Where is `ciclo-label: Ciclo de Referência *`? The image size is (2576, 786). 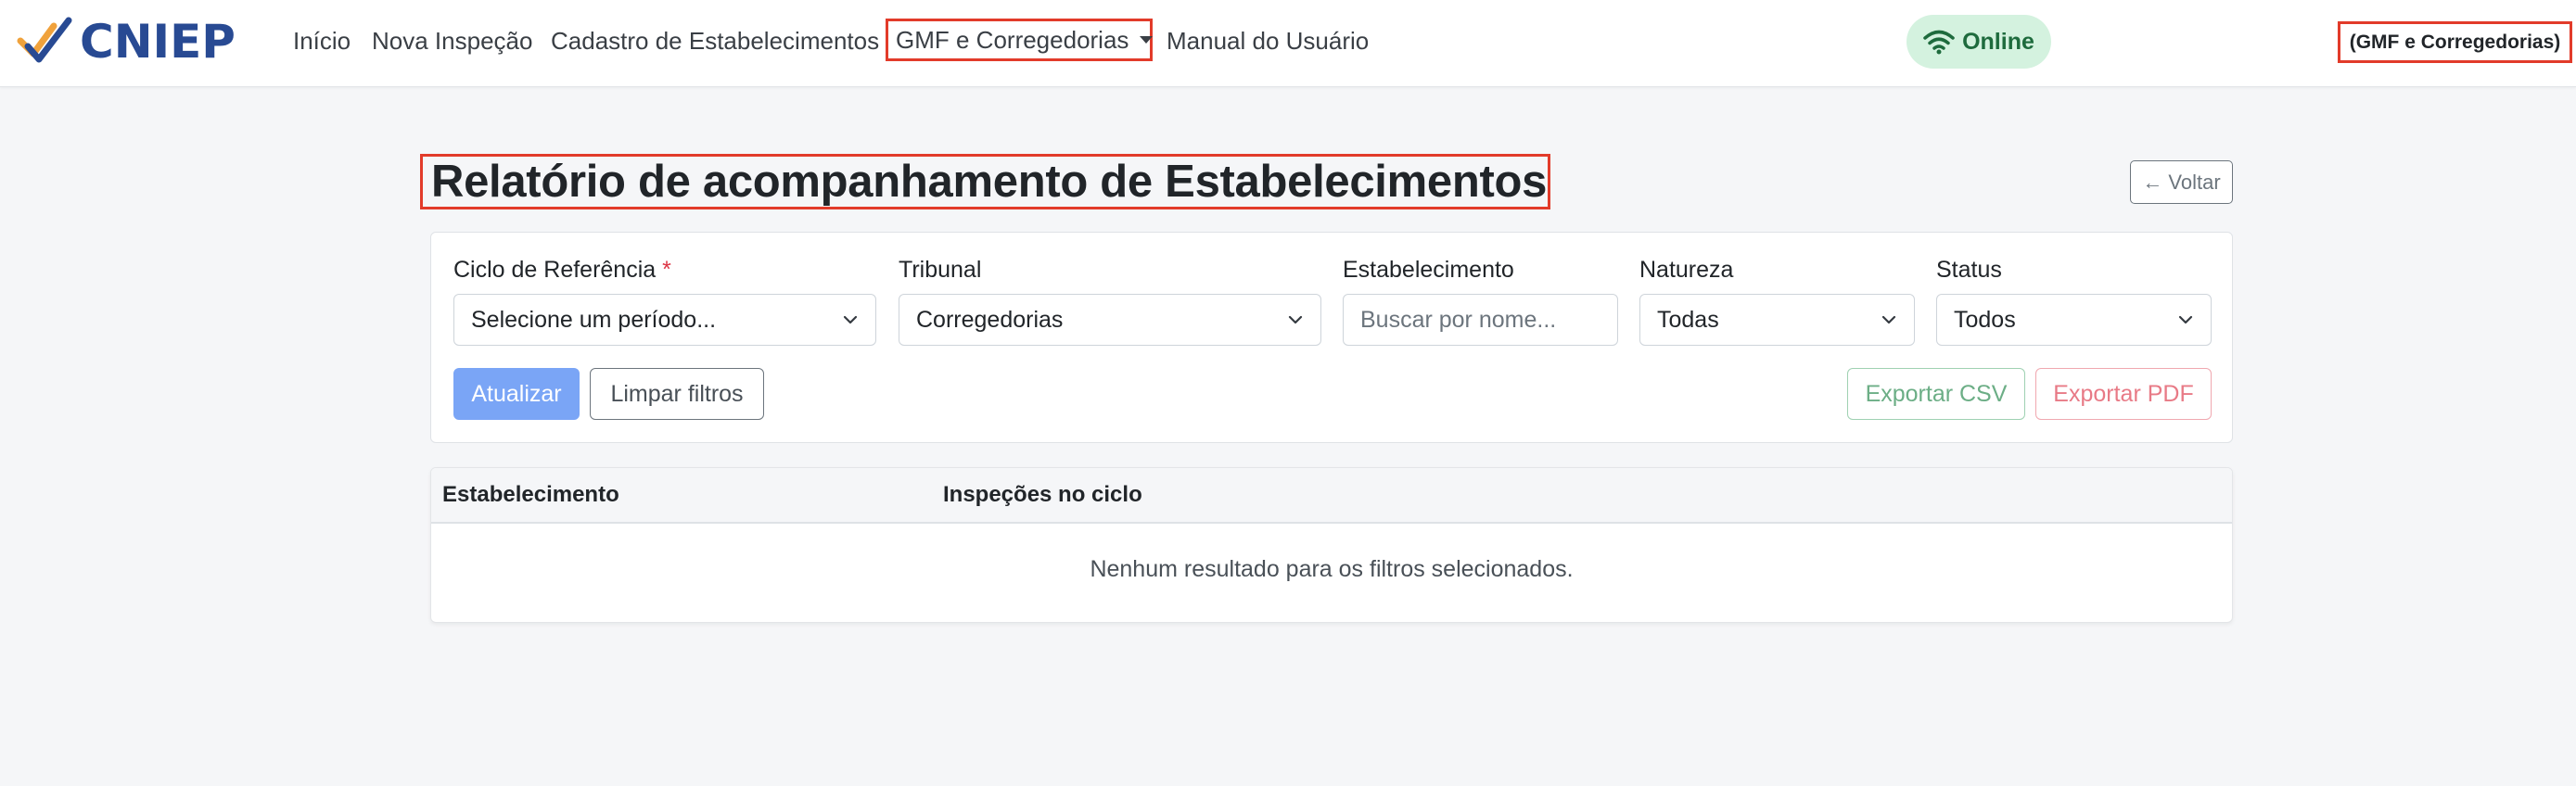
ciclo-label: Ciclo de Referência * is located at coordinates (562, 271).